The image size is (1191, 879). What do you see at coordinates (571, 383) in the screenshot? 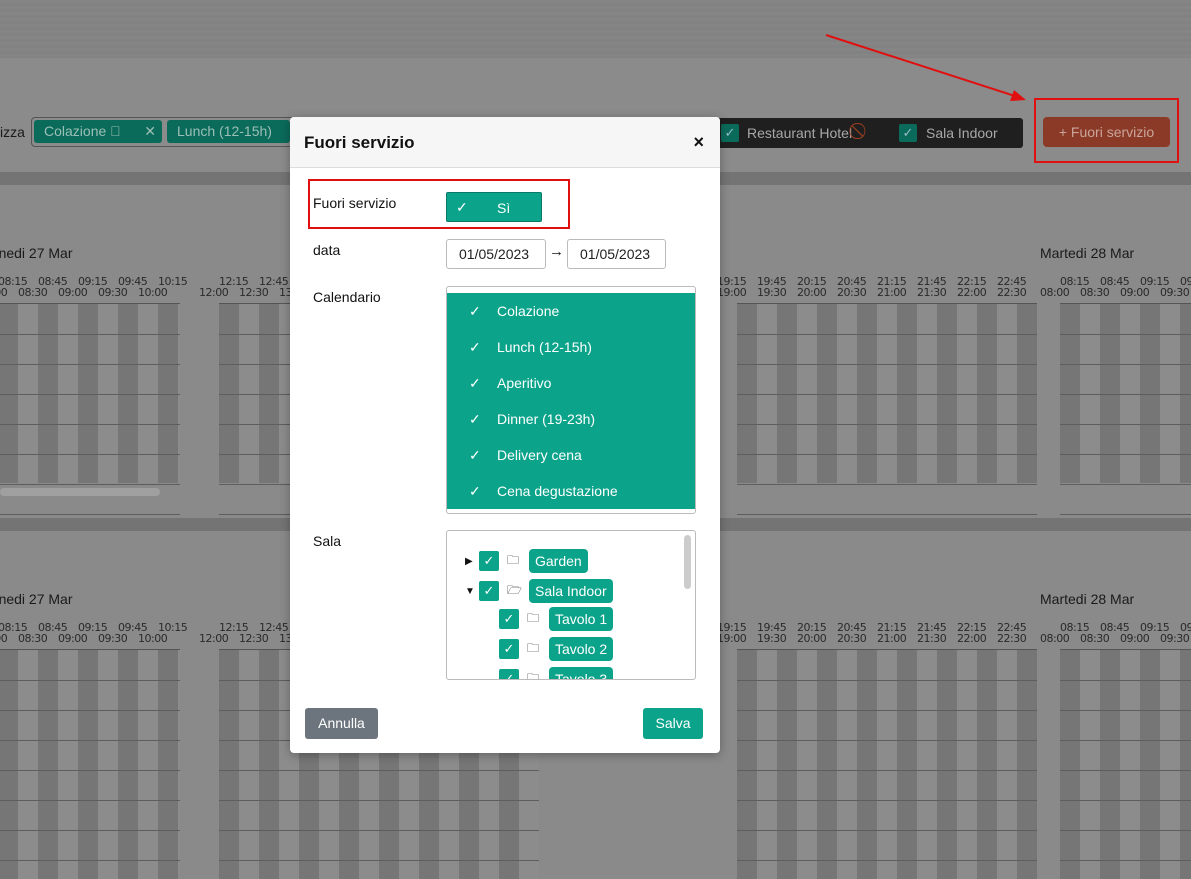
I see `calendar-option: ✓ Aperitivo` at bounding box center [571, 383].